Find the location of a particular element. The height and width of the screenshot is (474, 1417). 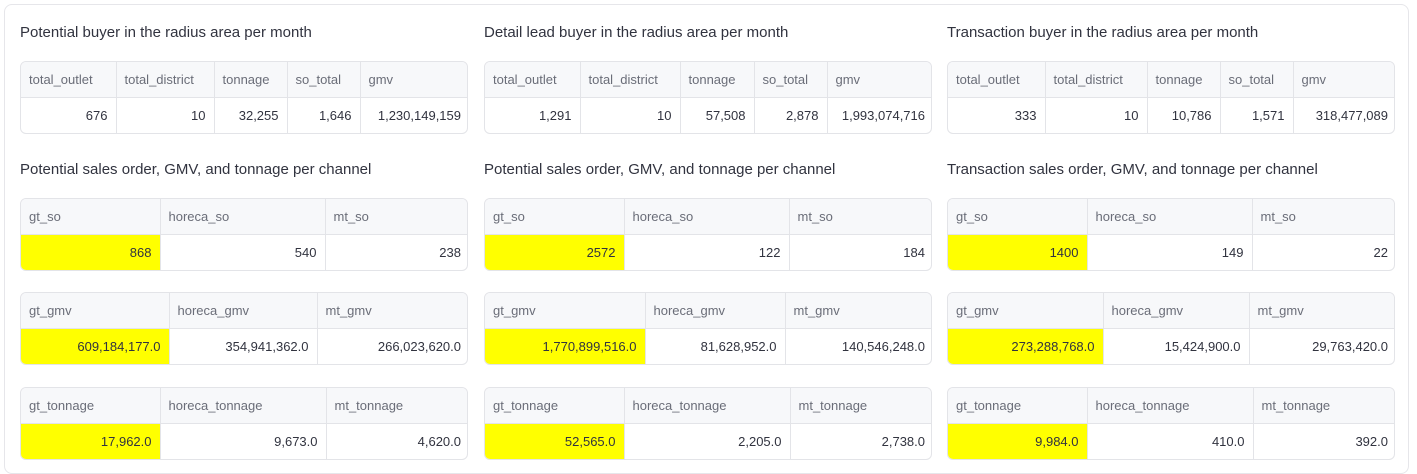

cell-horeca-so: 149 is located at coordinates (1170, 252).